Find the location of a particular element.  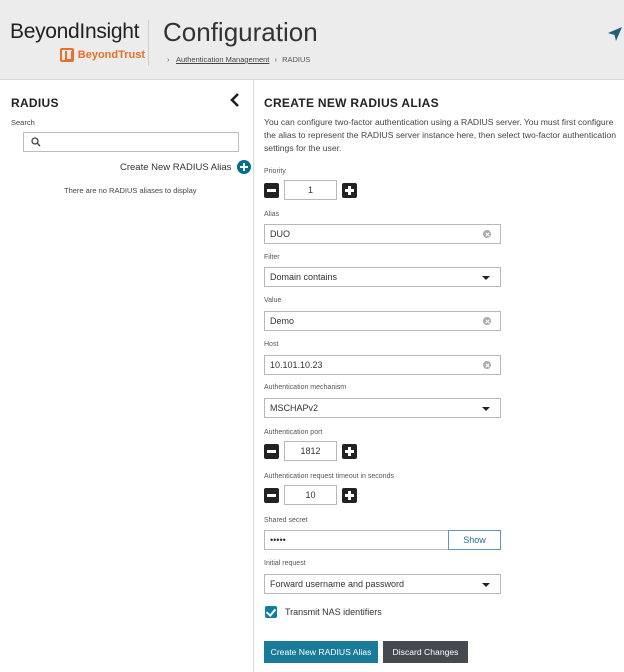

clear-value-icon is located at coordinates (487, 321).